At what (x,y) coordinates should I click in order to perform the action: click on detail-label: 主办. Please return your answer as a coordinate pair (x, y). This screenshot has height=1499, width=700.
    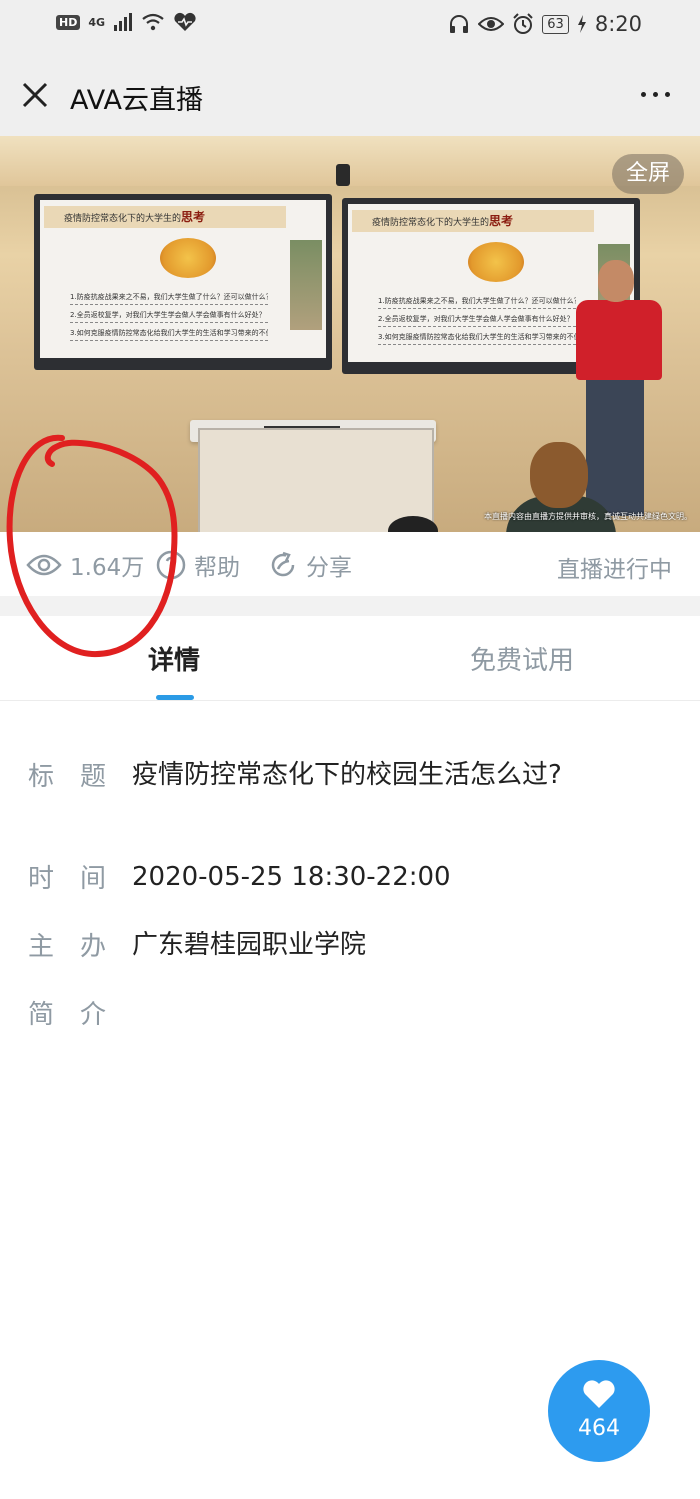
    Looking at the image, I should click on (68, 947).